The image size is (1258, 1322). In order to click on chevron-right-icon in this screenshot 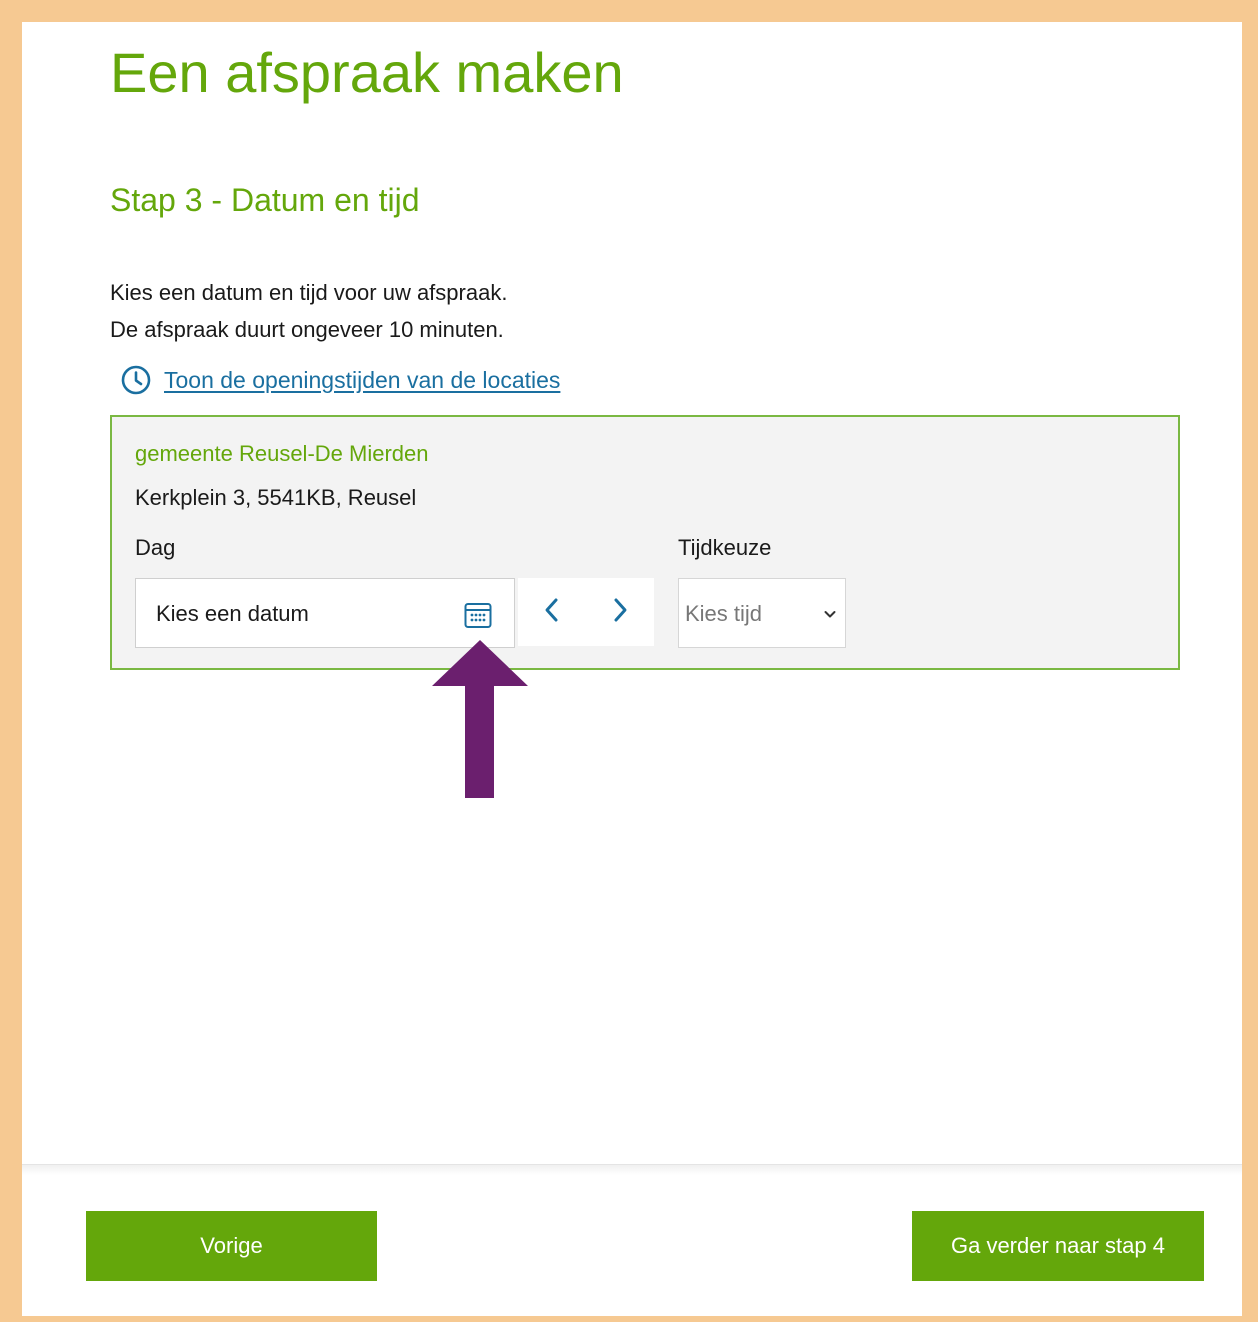, I will do `click(620, 612)`.